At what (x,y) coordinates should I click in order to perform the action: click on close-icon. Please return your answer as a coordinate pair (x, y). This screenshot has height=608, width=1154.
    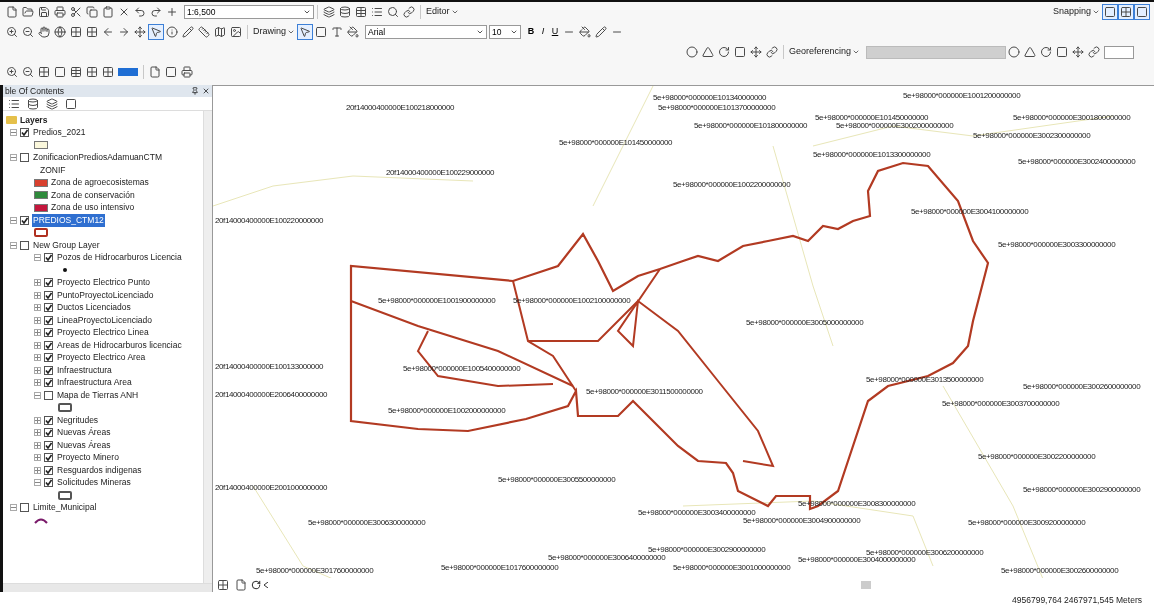
    Looking at the image, I should click on (206, 91).